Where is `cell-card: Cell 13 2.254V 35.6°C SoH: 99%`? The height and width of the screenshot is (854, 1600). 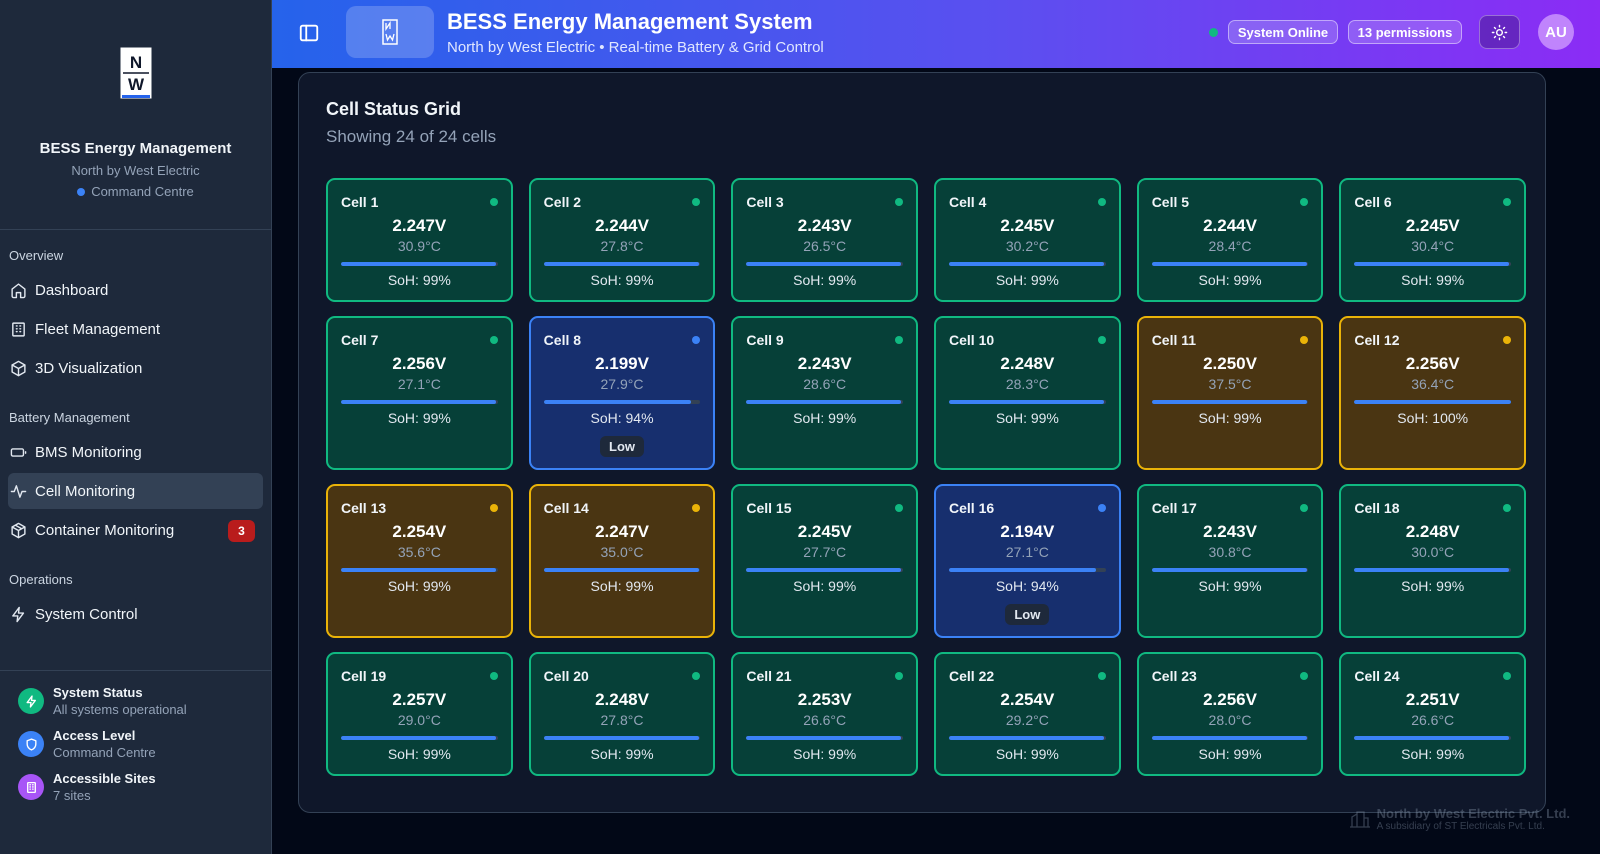 cell-card: Cell 13 2.254V 35.6°C SoH: 99% is located at coordinates (419, 561).